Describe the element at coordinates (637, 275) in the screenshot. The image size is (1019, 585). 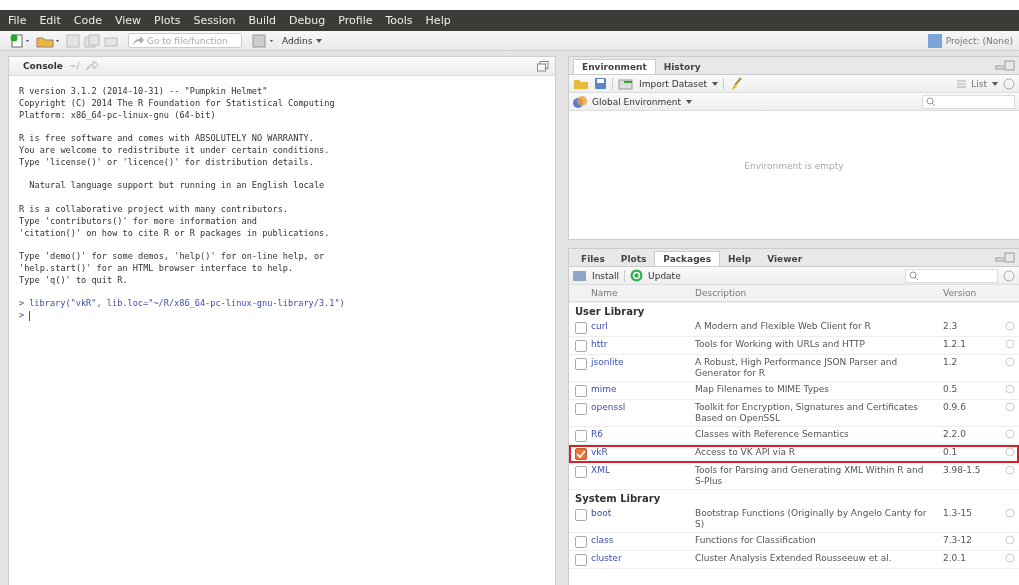
I see `update-icon` at that location.